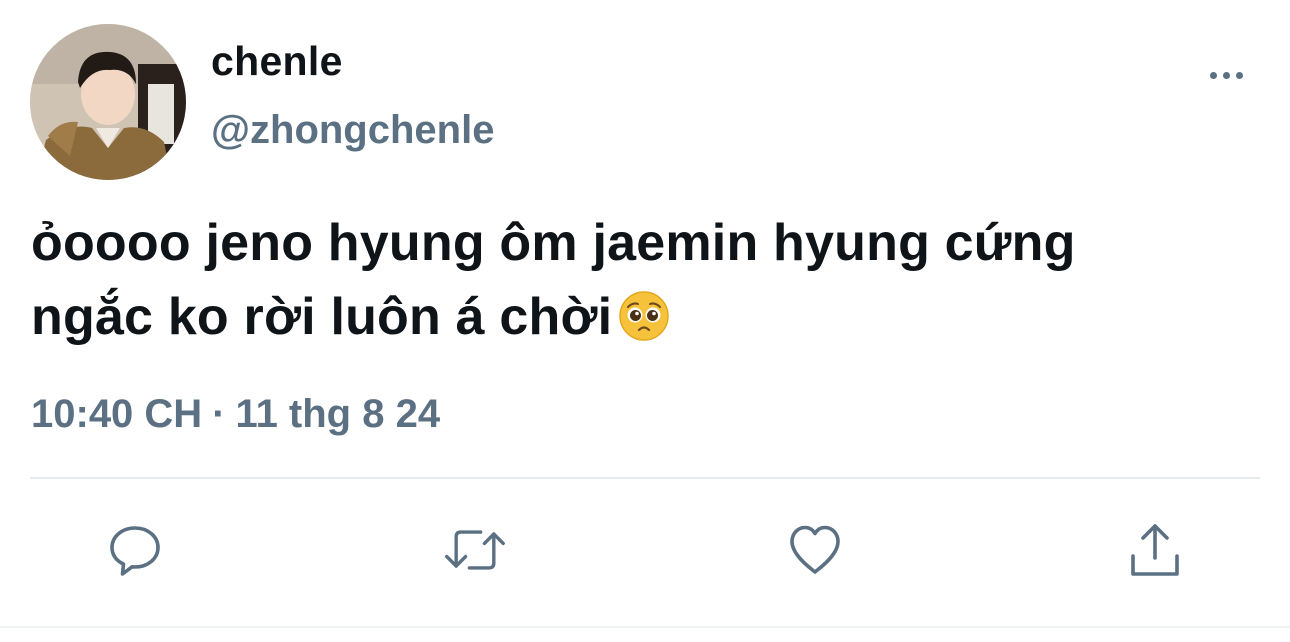 The width and height of the screenshot is (1290, 642). Describe the element at coordinates (338, 414) in the screenshot. I see `tweet-date: 11 thg 8 24` at that location.